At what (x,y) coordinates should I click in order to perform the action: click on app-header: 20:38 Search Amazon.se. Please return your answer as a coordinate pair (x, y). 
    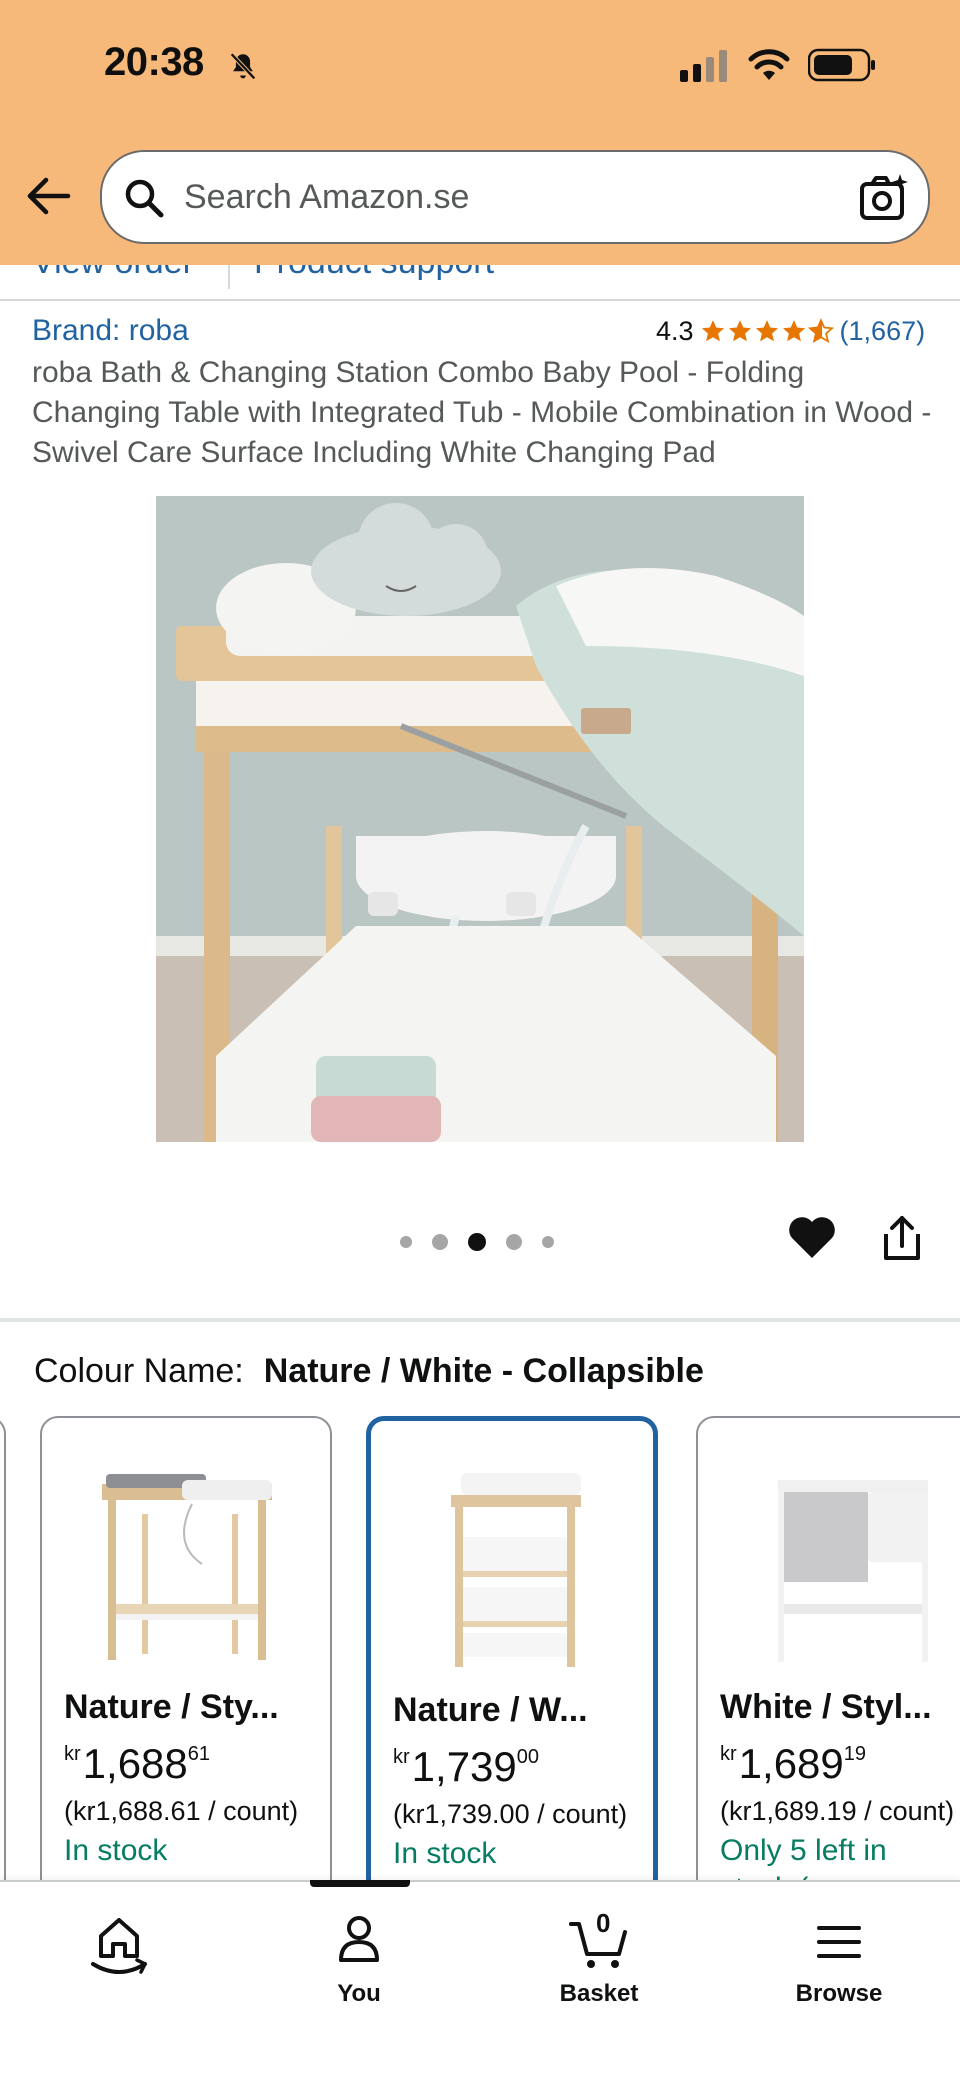
    Looking at the image, I should click on (480, 132).